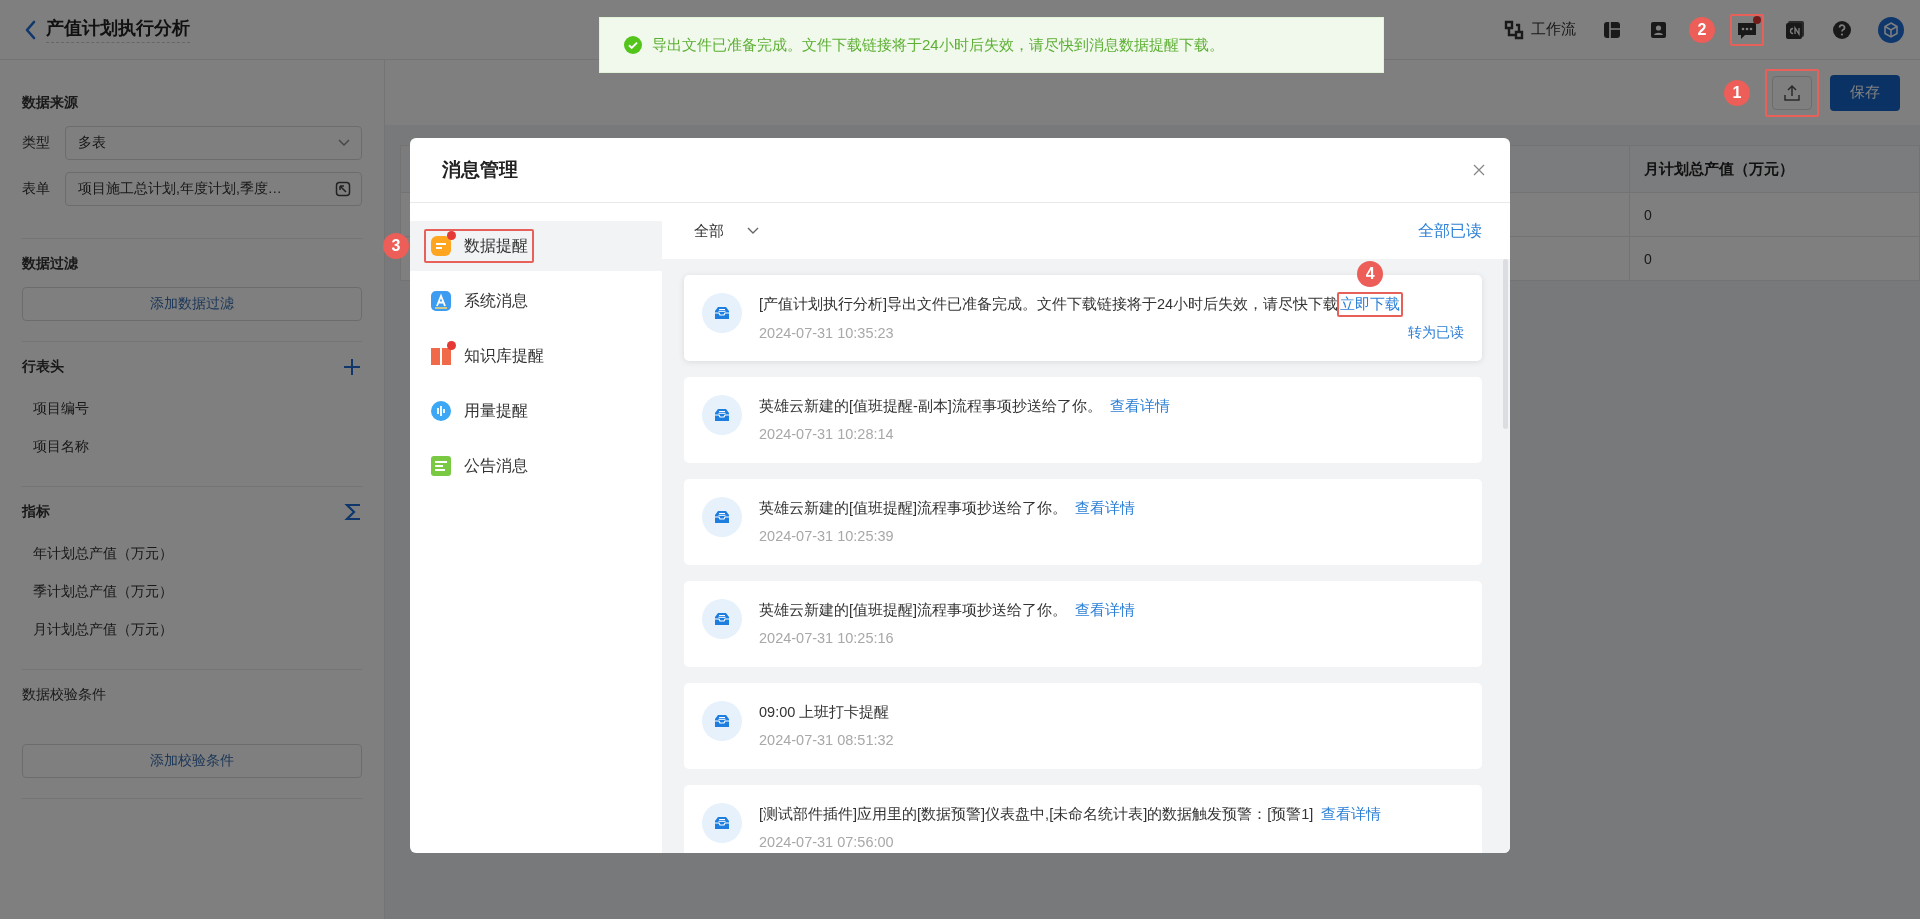  Describe the element at coordinates (1774, 169) in the screenshot. I see `table-header-cell: 月计划总产值（万元）` at that location.